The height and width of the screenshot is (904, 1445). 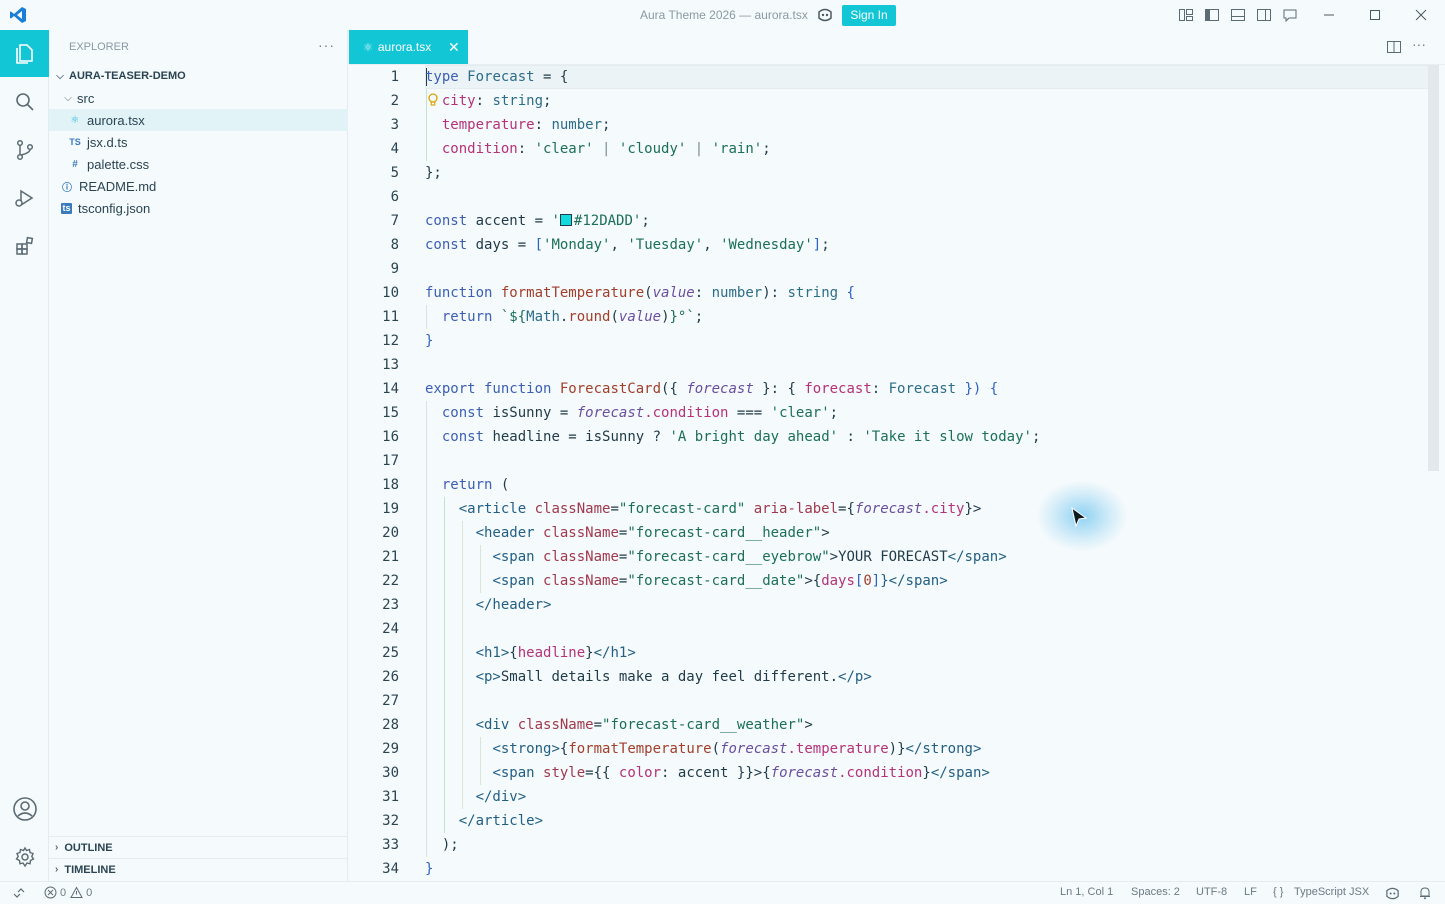 What do you see at coordinates (1290, 15) in the screenshot?
I see `chat-icon` at bounding box center [1290, 15].